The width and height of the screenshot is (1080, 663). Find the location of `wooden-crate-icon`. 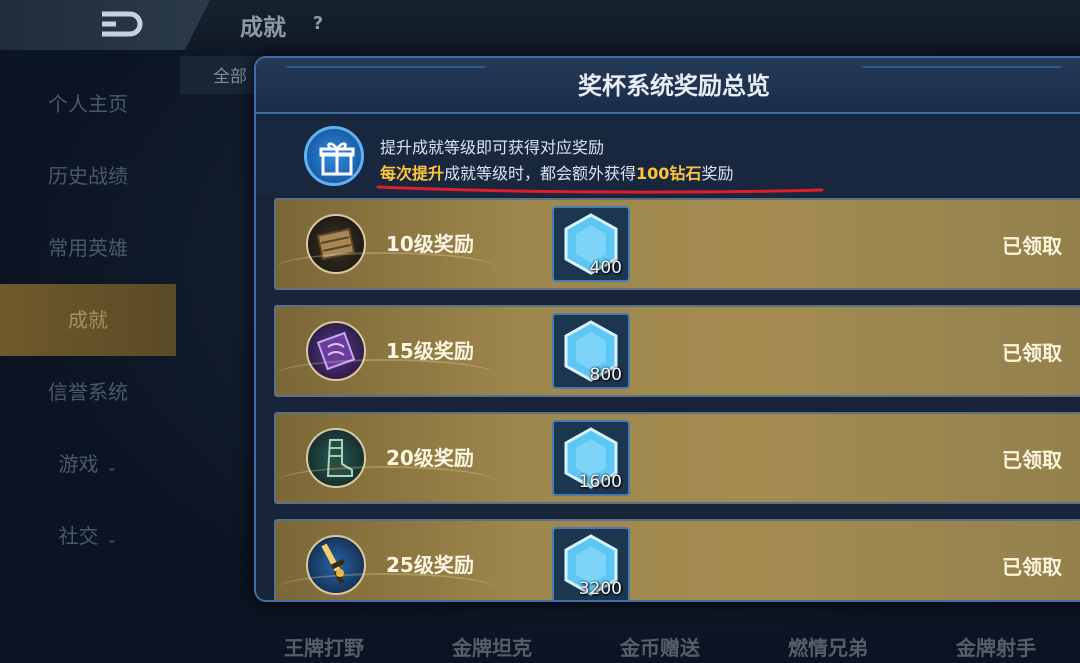

wooden-crate-icon is located at coordinates (336, 244).